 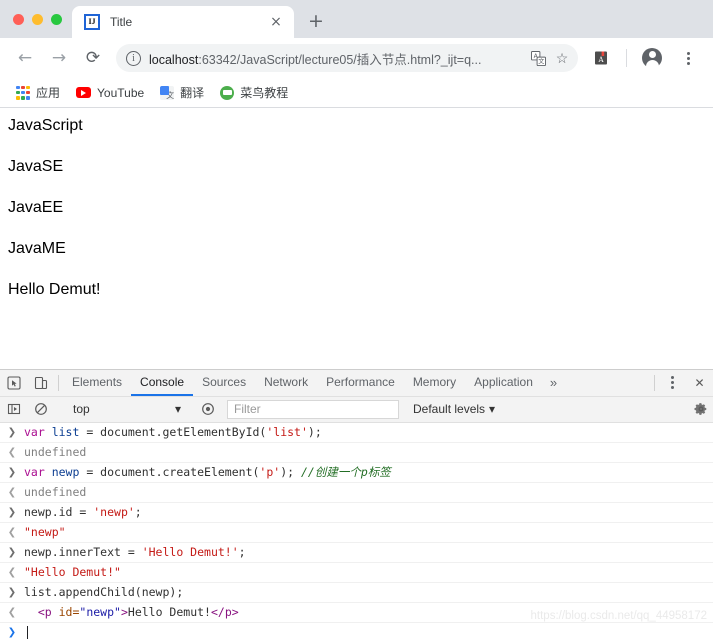 What do you see at coordinates (454, 409) in the screenshot?
I see `log-levels-select: Default levels ▾` at bounding box center [454, 409].